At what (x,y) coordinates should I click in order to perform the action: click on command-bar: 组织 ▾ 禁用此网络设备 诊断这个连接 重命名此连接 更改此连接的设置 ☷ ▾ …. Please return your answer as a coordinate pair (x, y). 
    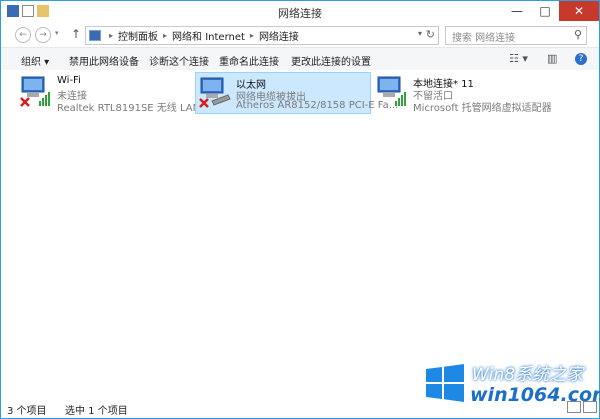
    Looking at the image, I should click on (300, 59).